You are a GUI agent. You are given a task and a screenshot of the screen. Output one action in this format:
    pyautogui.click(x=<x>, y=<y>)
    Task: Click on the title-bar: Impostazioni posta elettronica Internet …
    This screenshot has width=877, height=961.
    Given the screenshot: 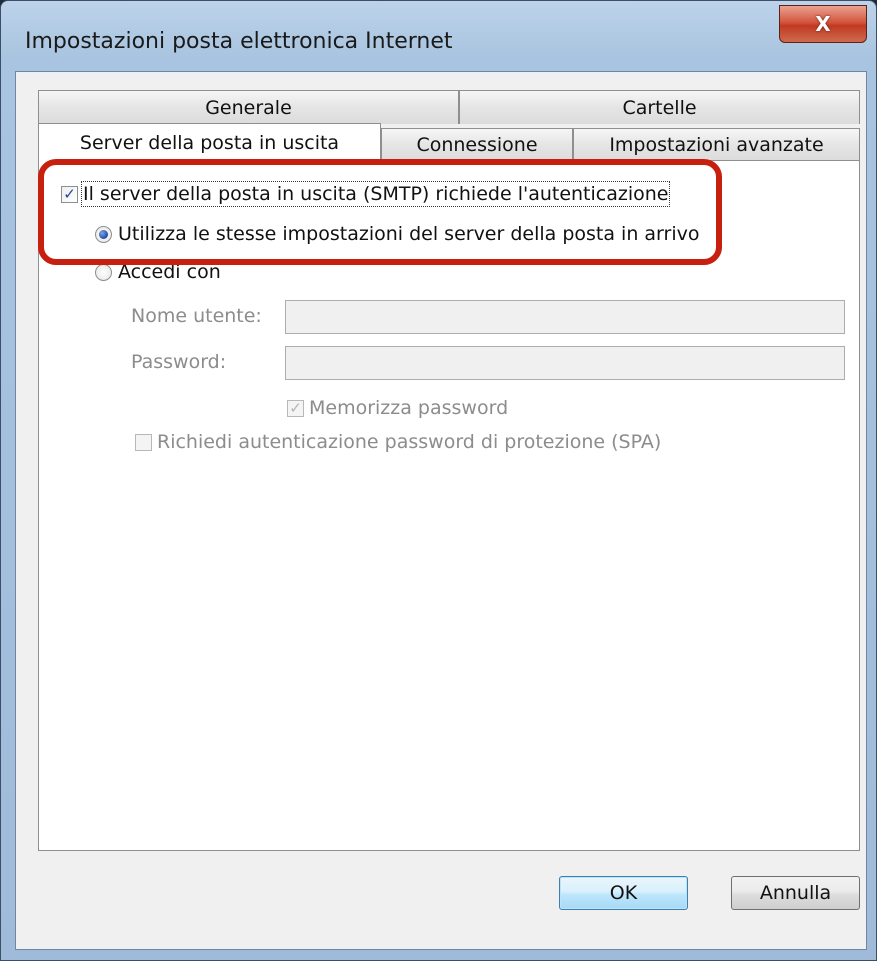 What is the action you would take?
    pyautogui.click(x=439, y=36)
    